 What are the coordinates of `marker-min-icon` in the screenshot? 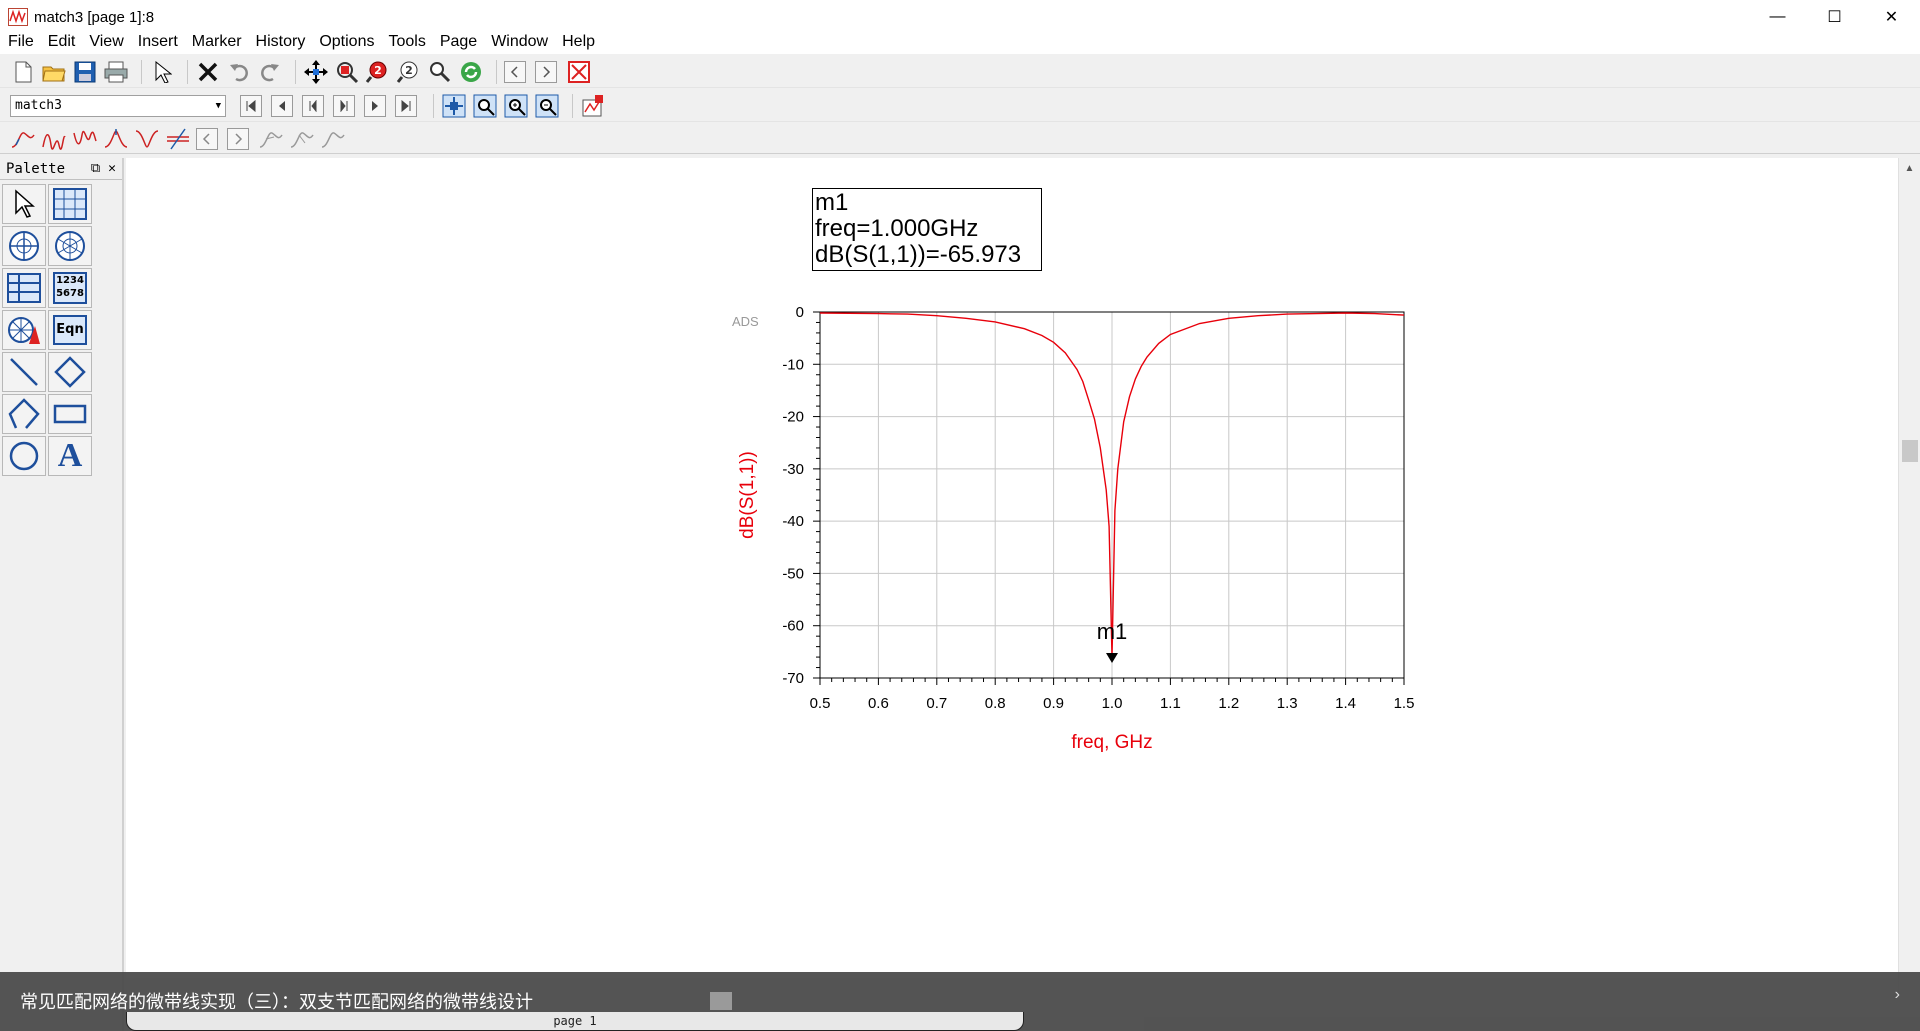 It's located at (85, 139).